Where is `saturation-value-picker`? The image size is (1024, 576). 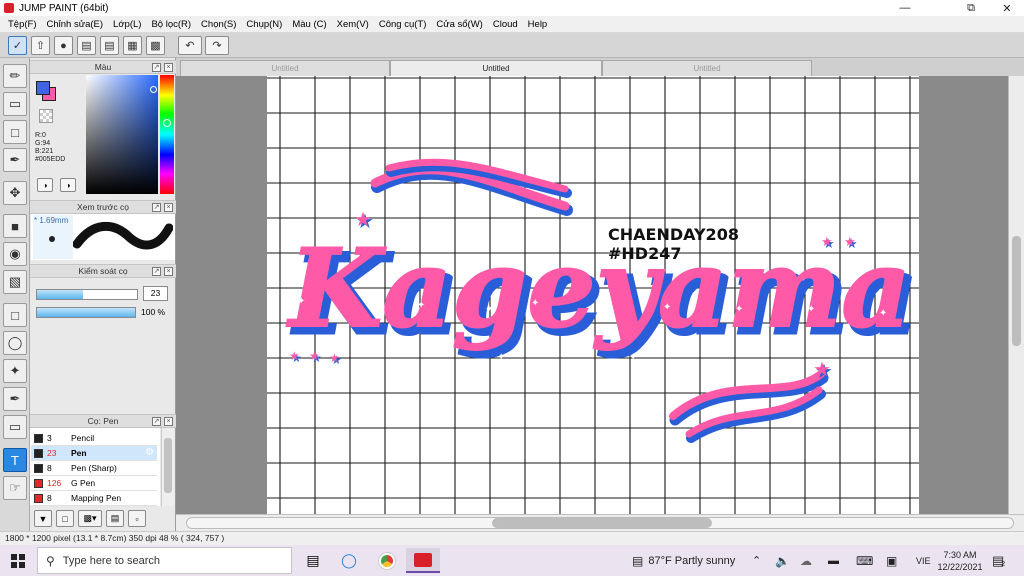
saturation-value-picker is located at coordinates (122, 134).